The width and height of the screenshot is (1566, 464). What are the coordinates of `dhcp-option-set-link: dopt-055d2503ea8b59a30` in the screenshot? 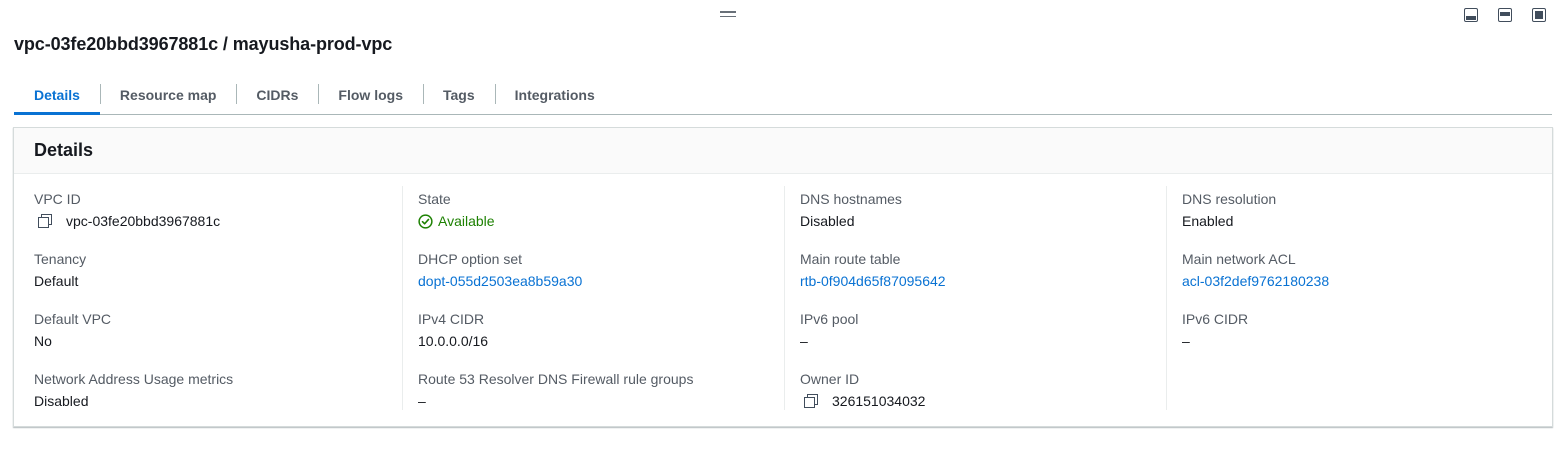 It's located at (500, 281).